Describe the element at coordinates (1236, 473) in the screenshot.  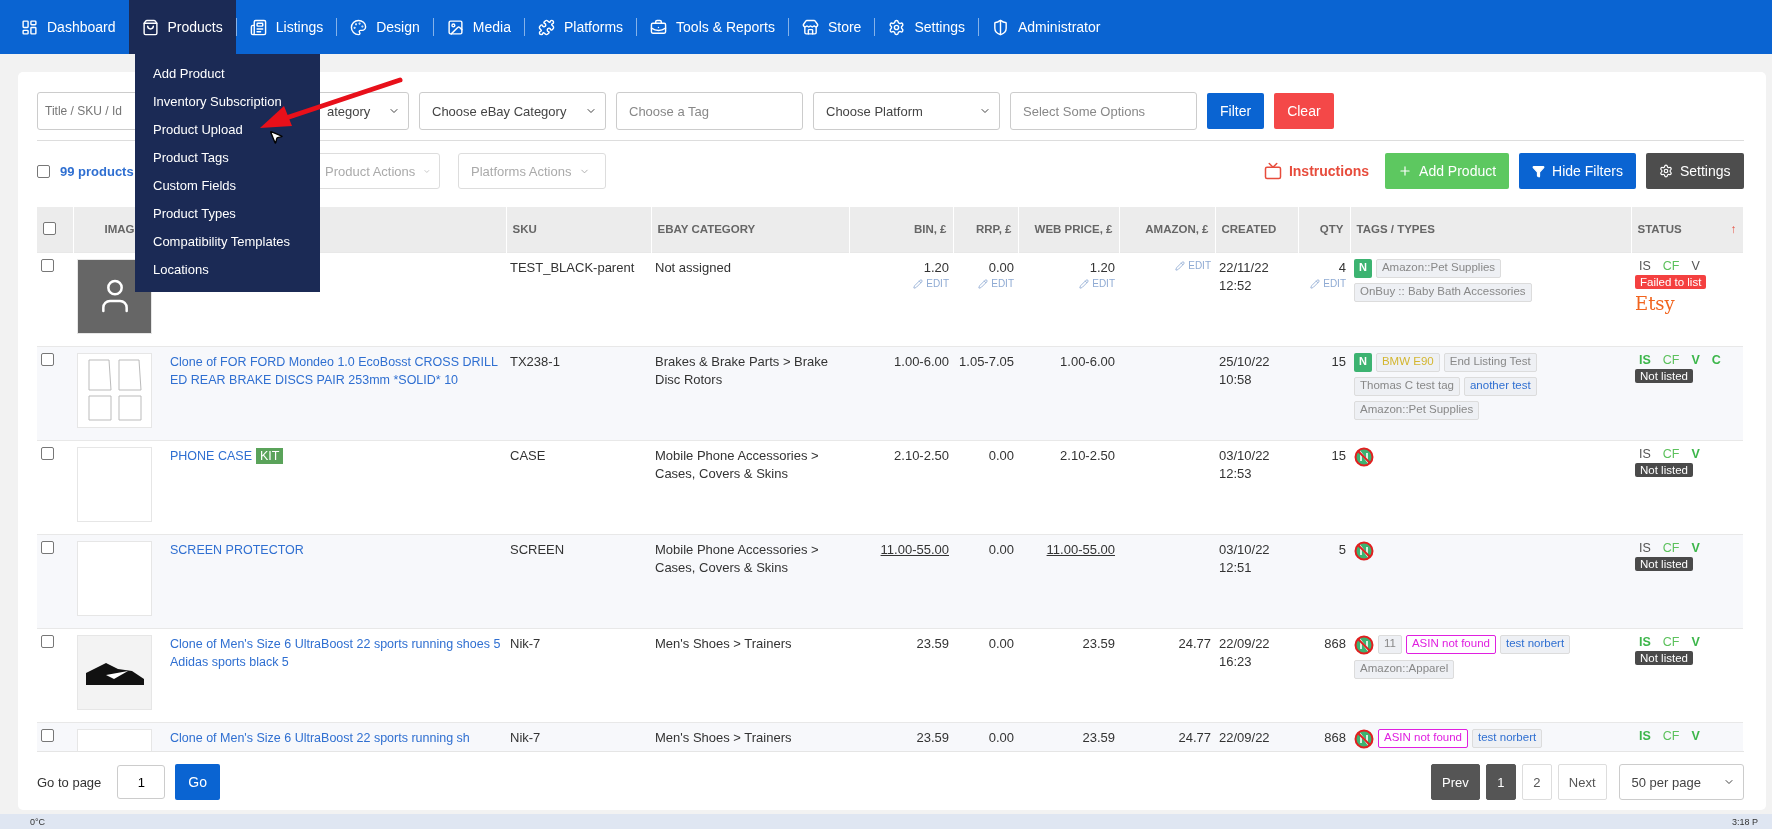
I see `created-date: 12:53` at that location.